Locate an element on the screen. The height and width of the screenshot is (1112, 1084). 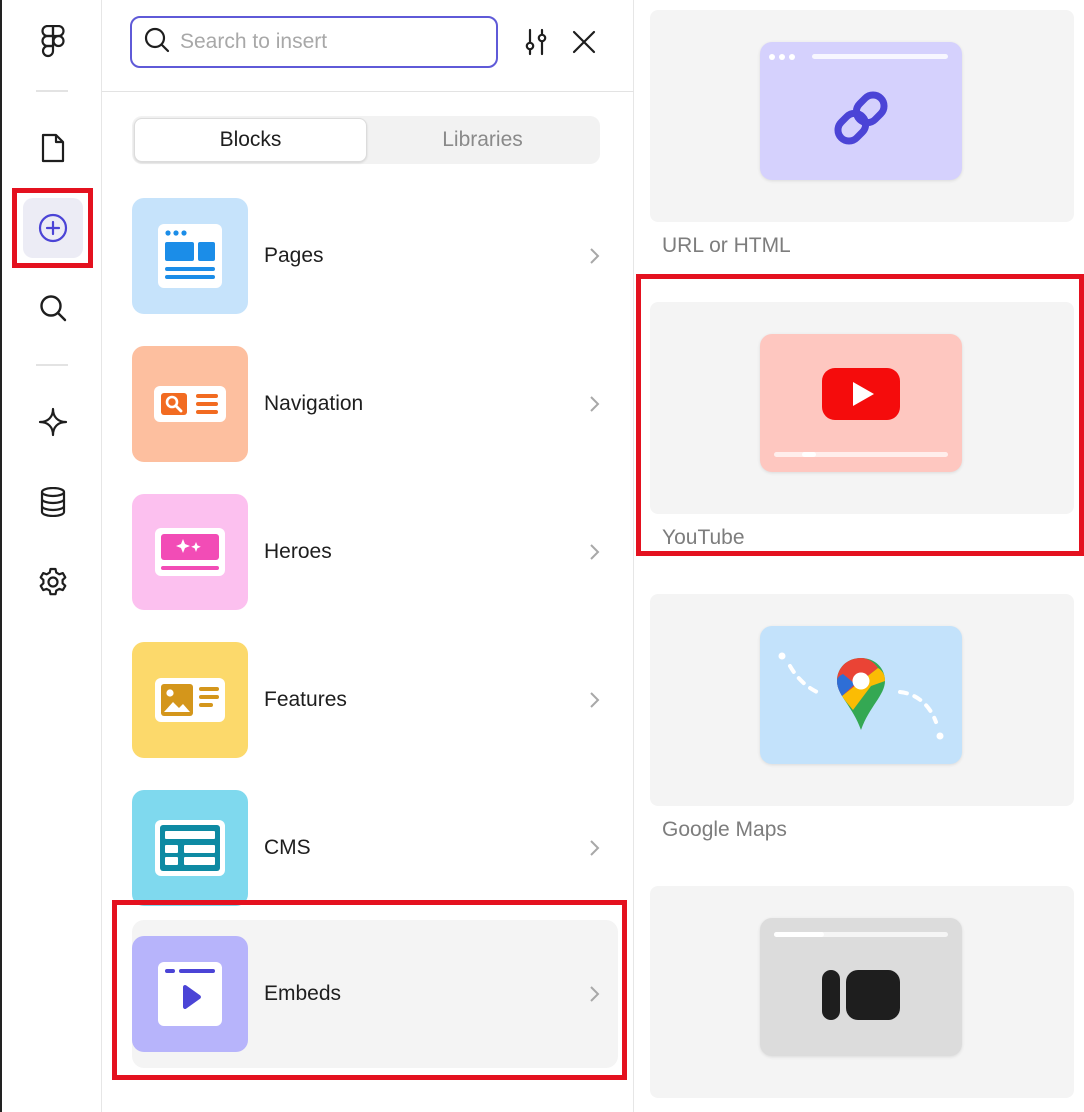
tab-libraries: Libraries is located at coordinates (482, 140).